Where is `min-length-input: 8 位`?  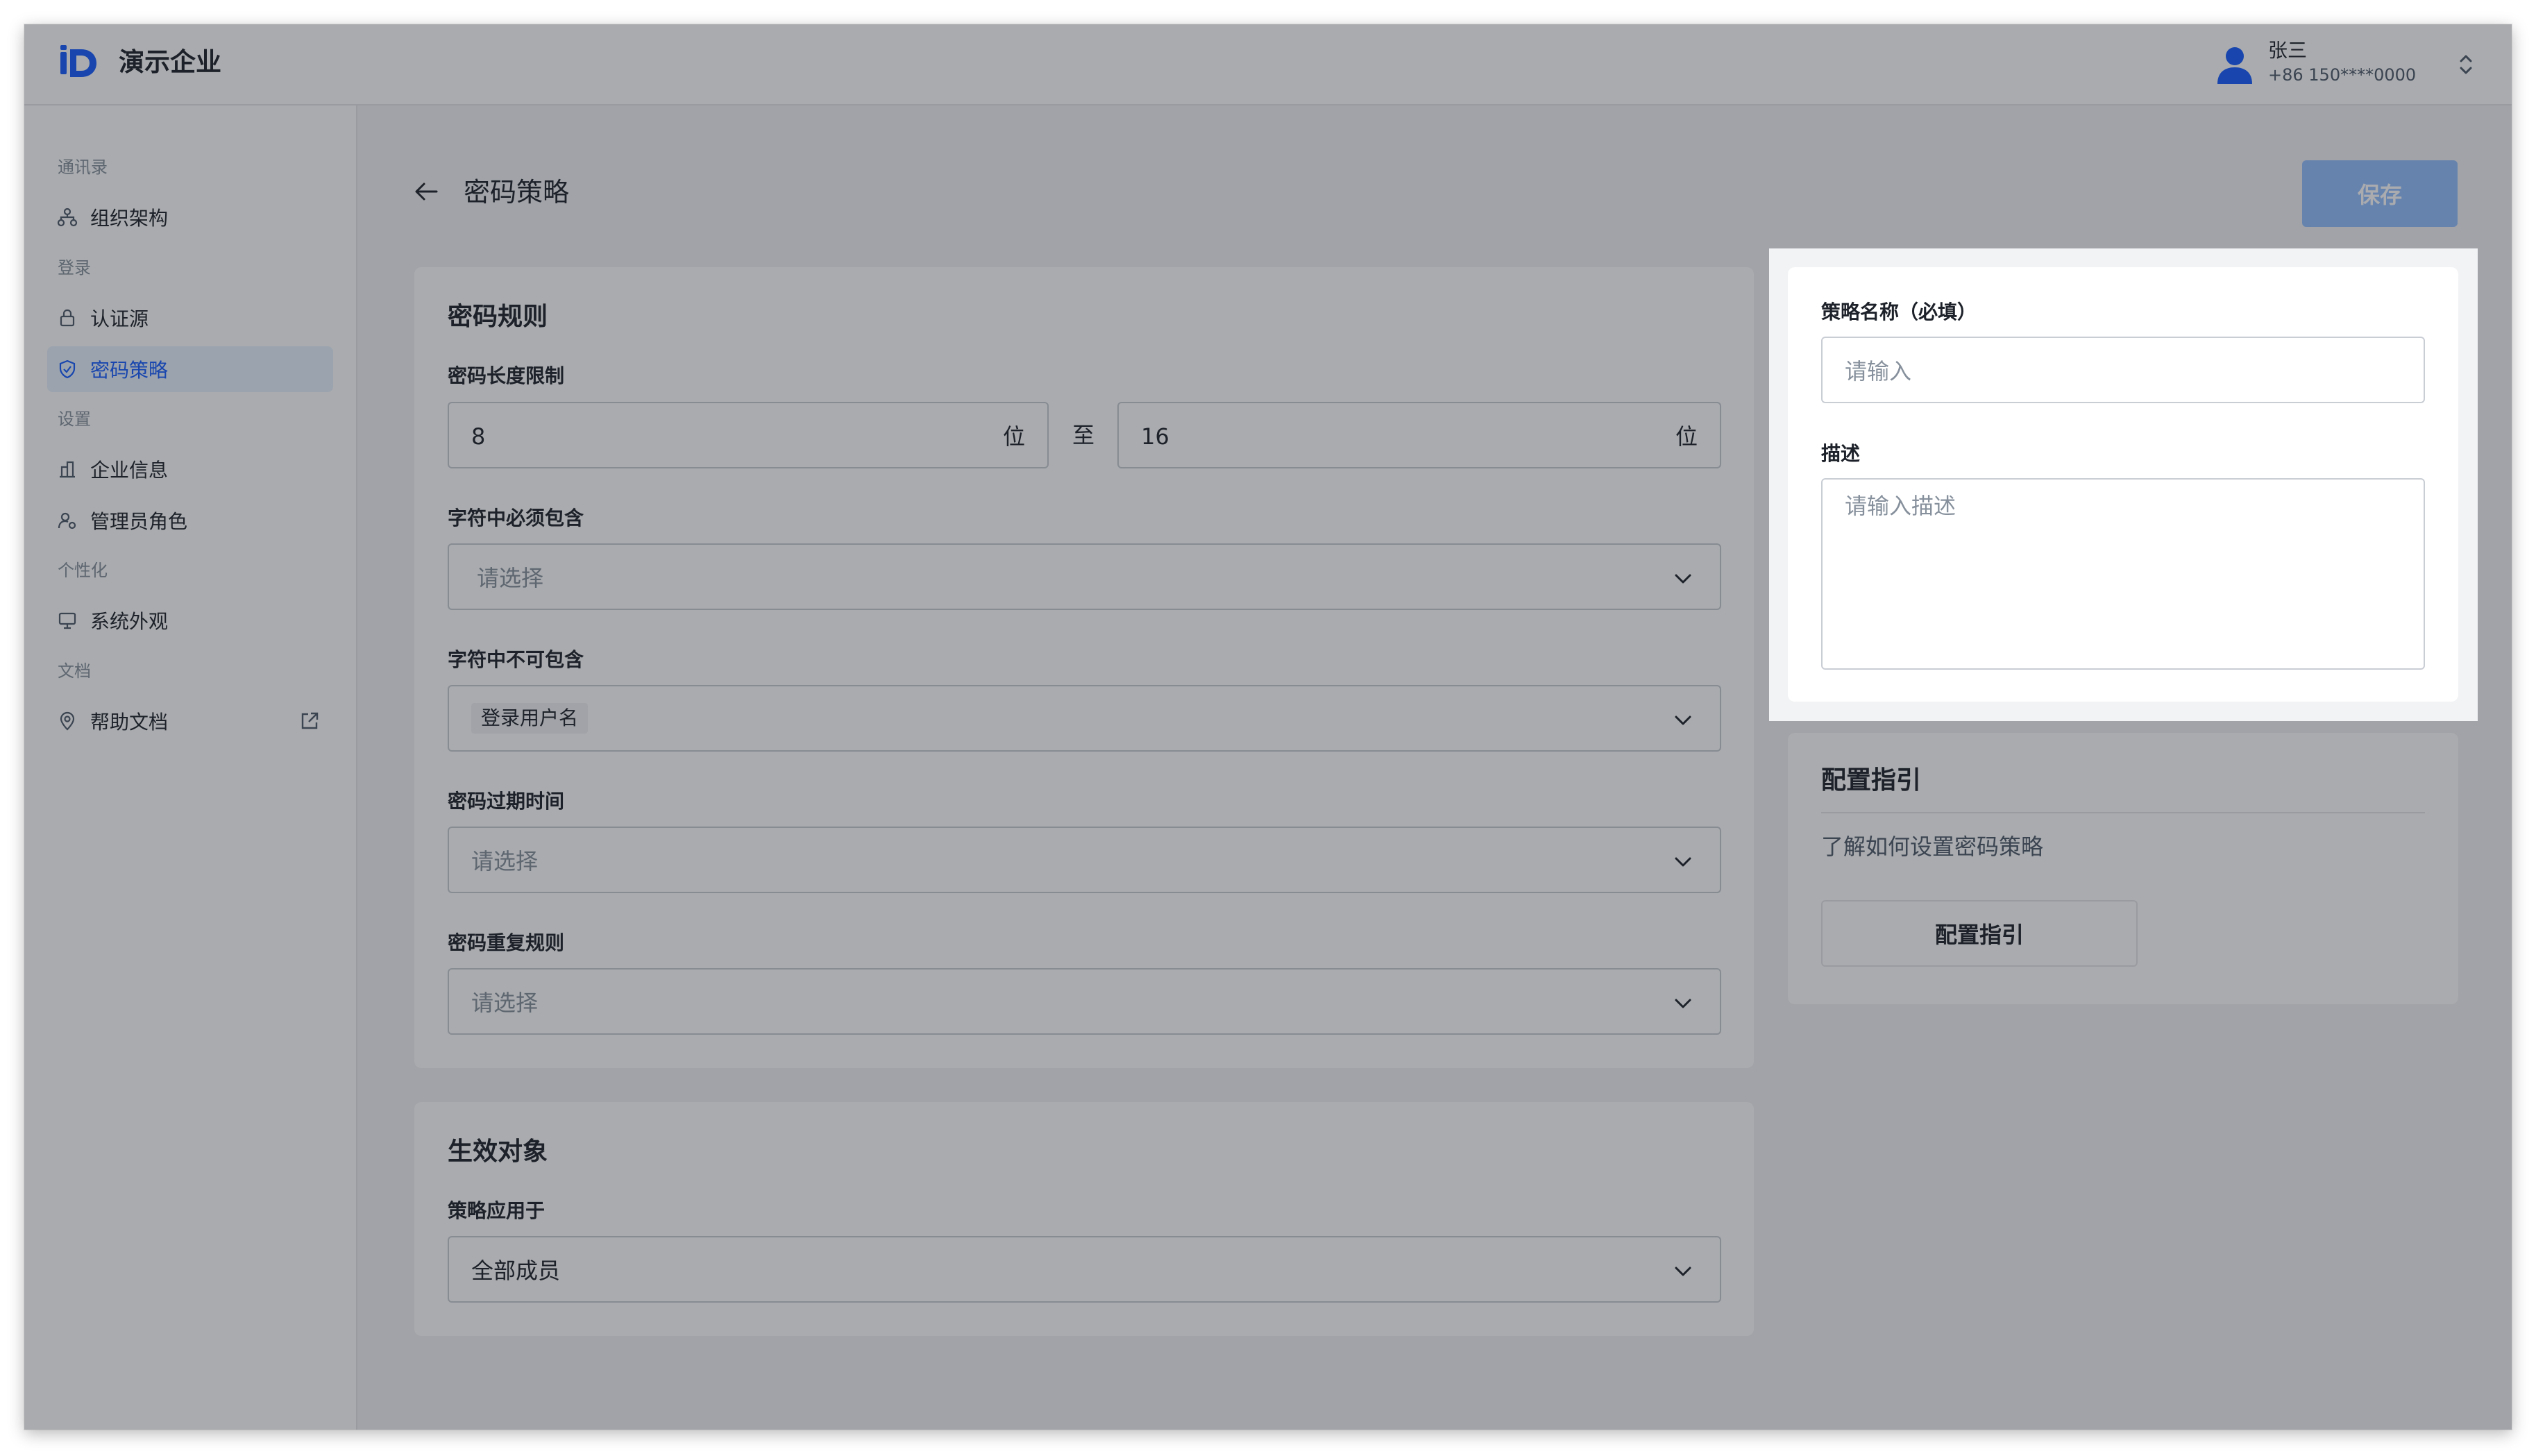 min-length-input: 8 位 is located at coordinates (748, 435).